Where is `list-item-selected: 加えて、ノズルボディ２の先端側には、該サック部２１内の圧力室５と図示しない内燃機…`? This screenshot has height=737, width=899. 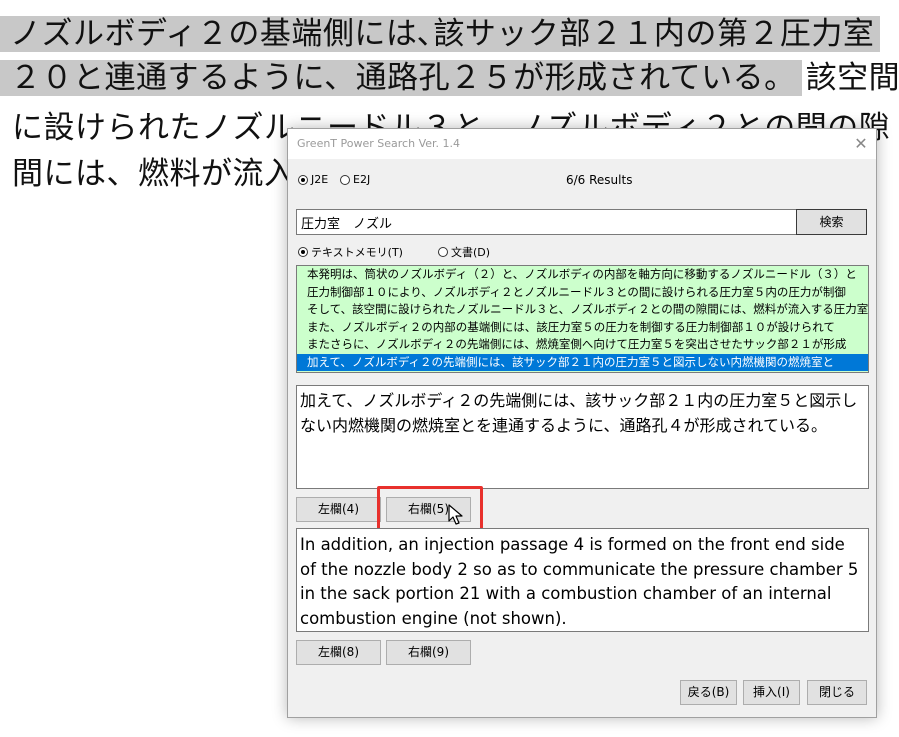 list-item-selected: 加えて、ノズルボディ２の先端側には、該サック部２１内の圧力室５と図示しない内燃機… is located at coordinates (582, 362).